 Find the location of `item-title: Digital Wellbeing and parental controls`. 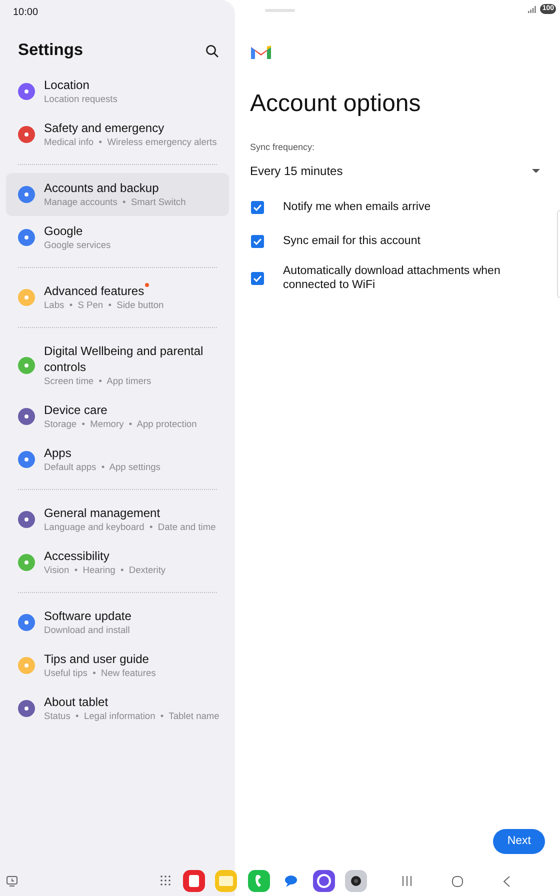

item-title: Digital Wellbeing and parental controls is located at coordinates (124, 359).